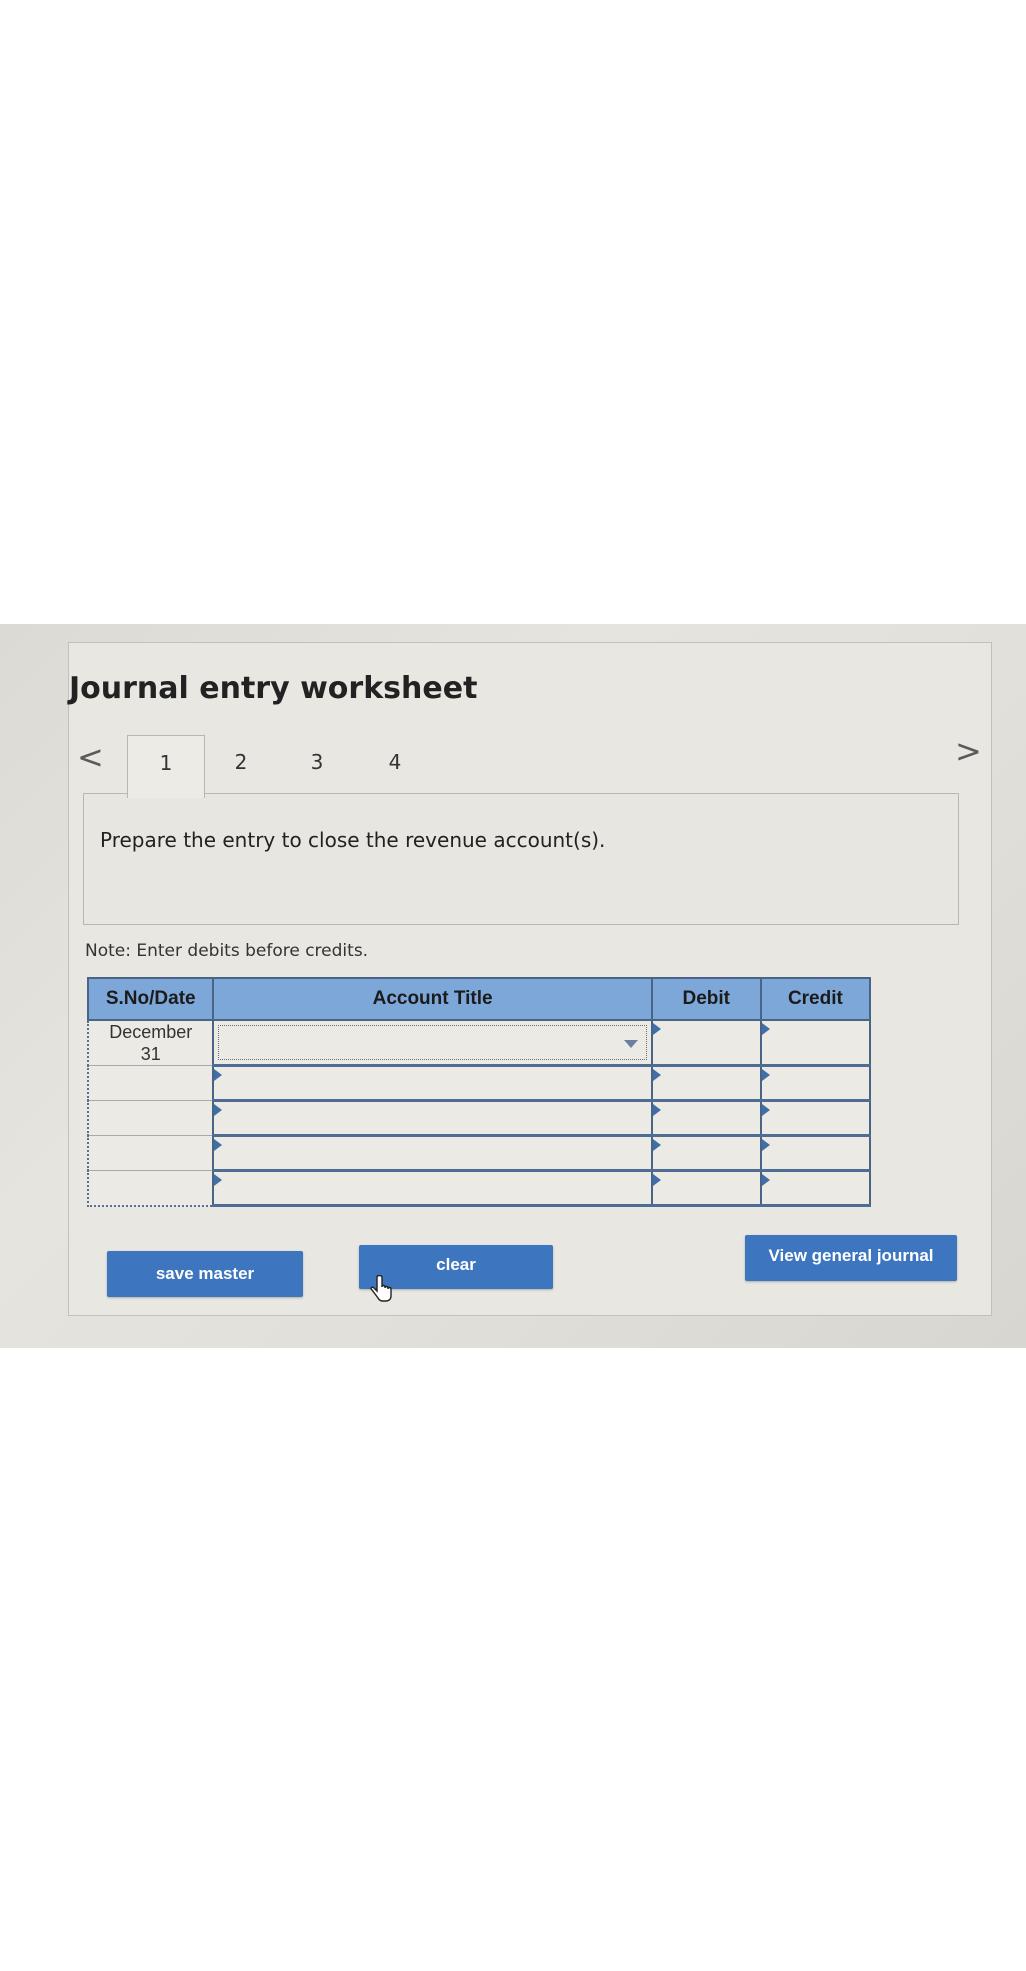 The width and height of the screenshot is (1026, 1971). I want to click on hand-pointer-icon, so click(381, 1293).